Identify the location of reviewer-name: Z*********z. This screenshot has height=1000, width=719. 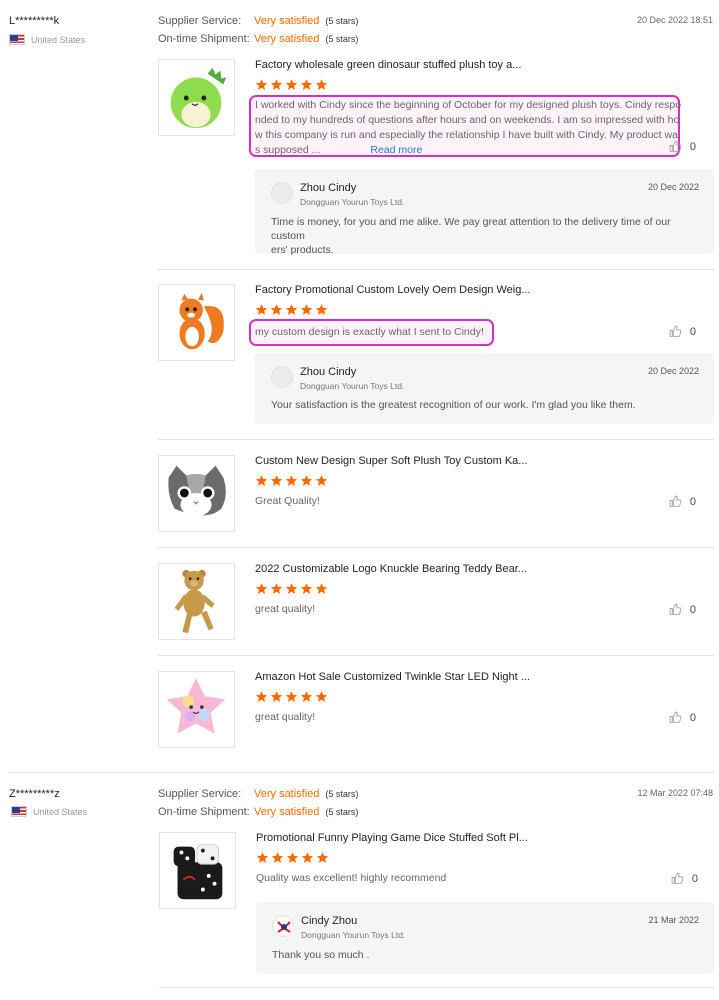
(34, 794).